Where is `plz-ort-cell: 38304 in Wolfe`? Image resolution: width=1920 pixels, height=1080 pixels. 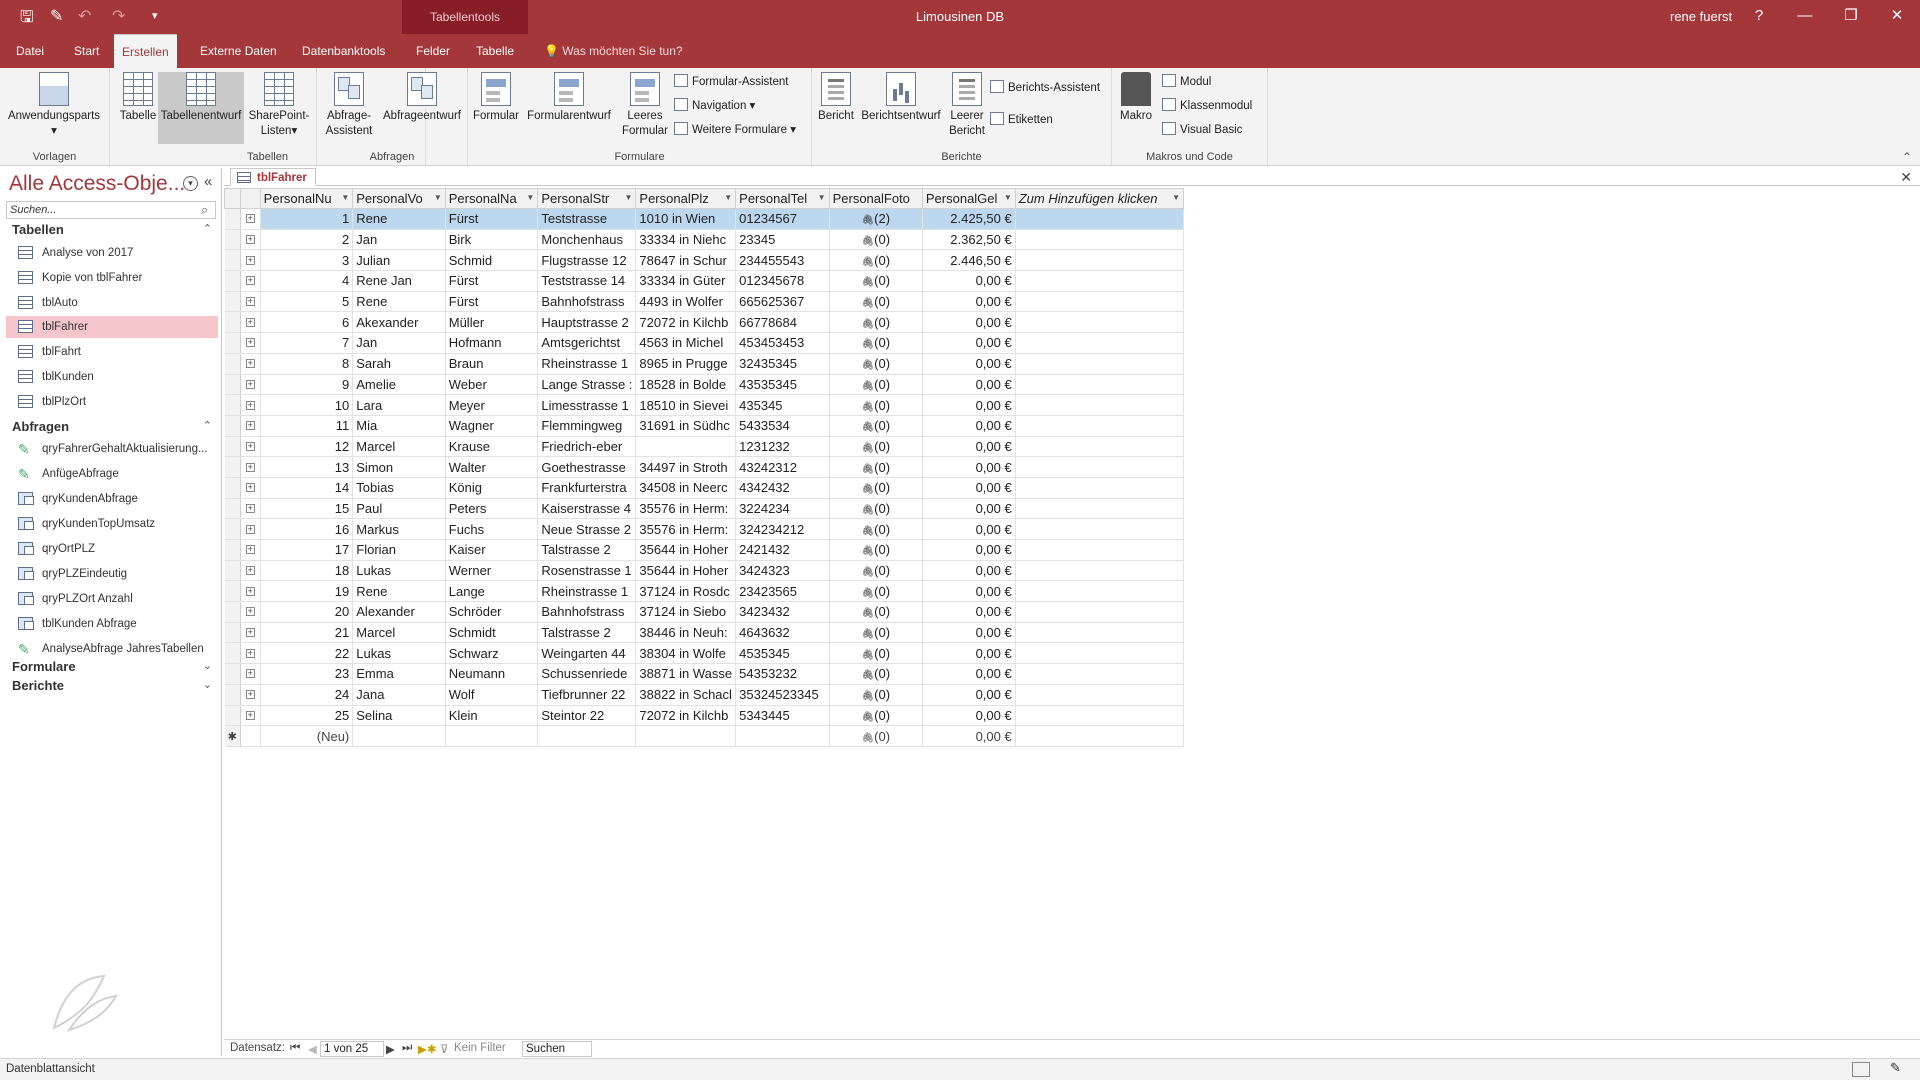 plz-ort-cell: 38304 in Wolfe is located at coordinates (686, 653).